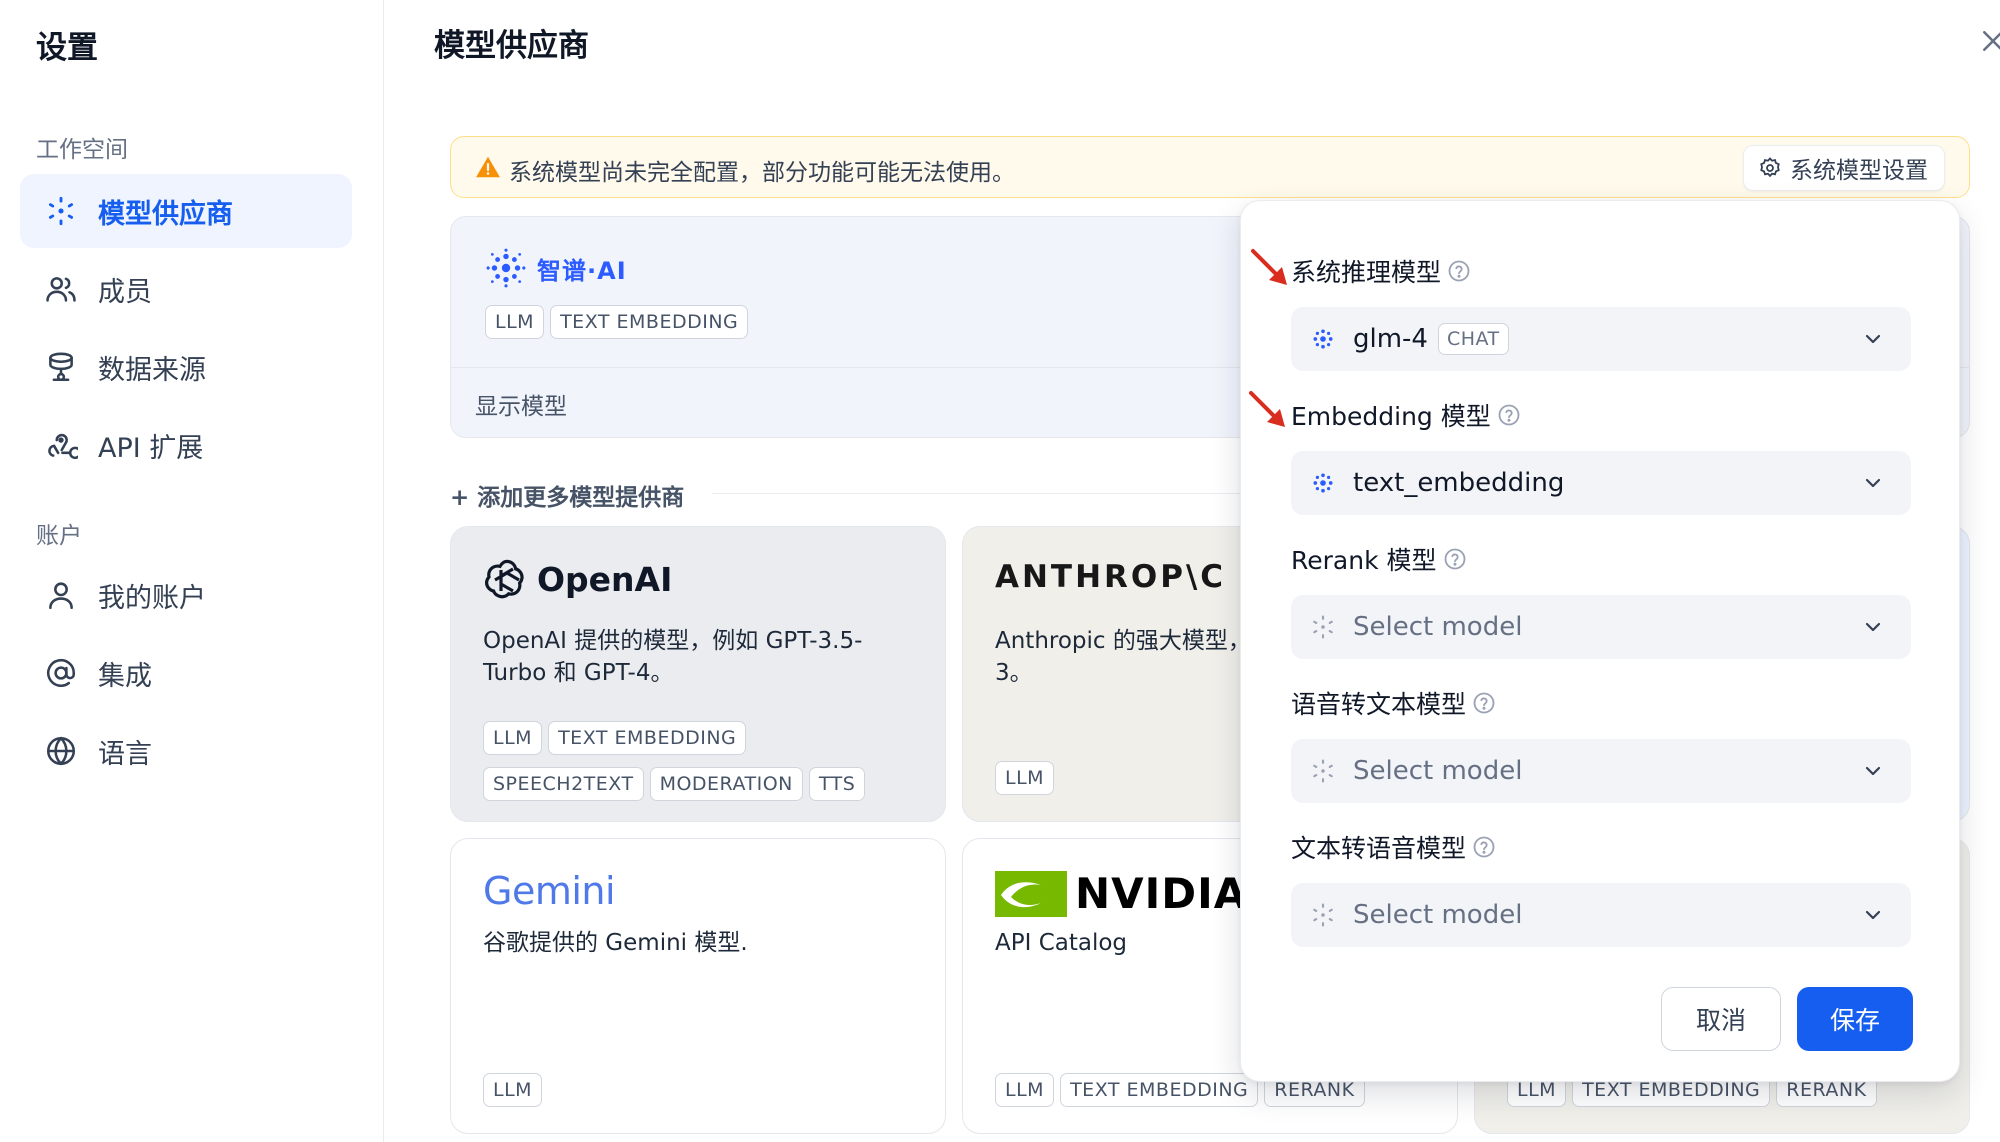  I want to click on zhipu-logo: 智谱·AI, so click(556, 268).